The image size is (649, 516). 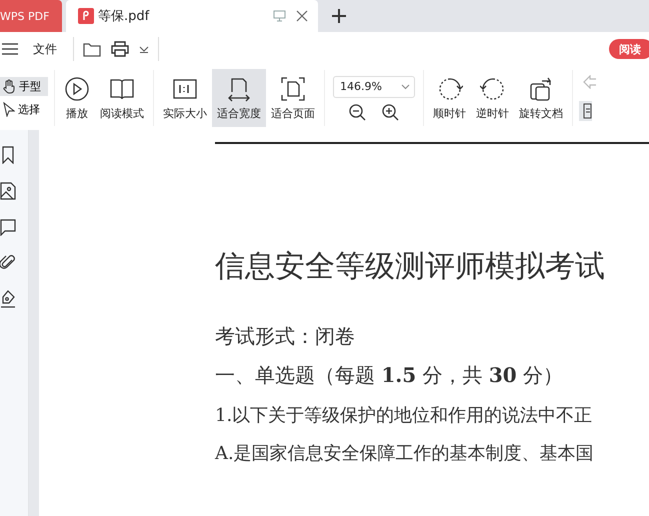 I want to click on counterclockwise-icon, so click(x=493, y=89).